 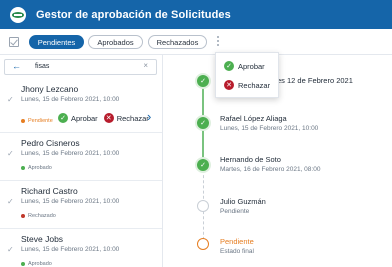 I want to click on filter-toolbar: Pendientes Aprobados Rechazados, so click(x=196, y=42).